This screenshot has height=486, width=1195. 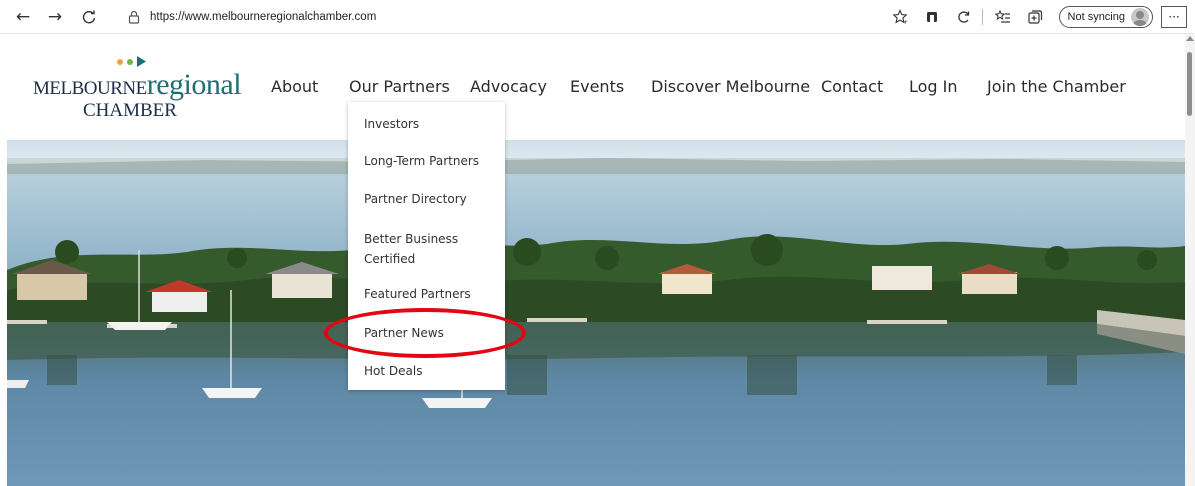 I want to click on forward-icon: →, so click(x=55, y=17).